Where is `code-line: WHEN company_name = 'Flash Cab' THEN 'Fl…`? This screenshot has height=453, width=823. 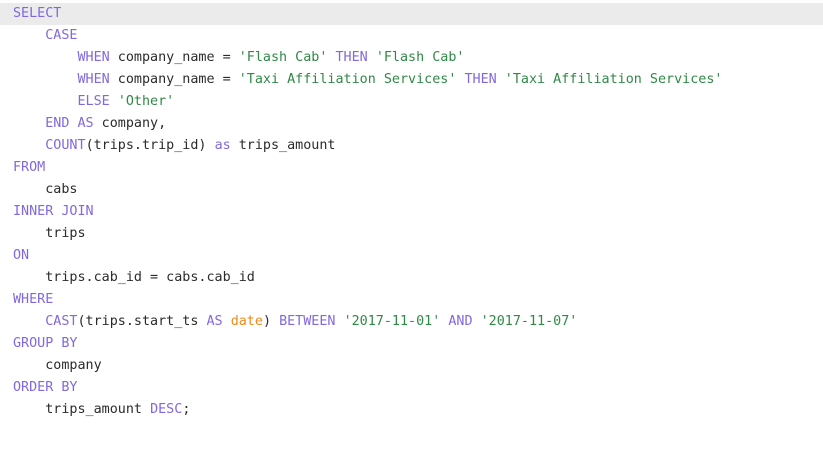
code-line: WHEN company_name = 'Flash Cab' THEN 'Fl… is located at coordinates (411, 58).